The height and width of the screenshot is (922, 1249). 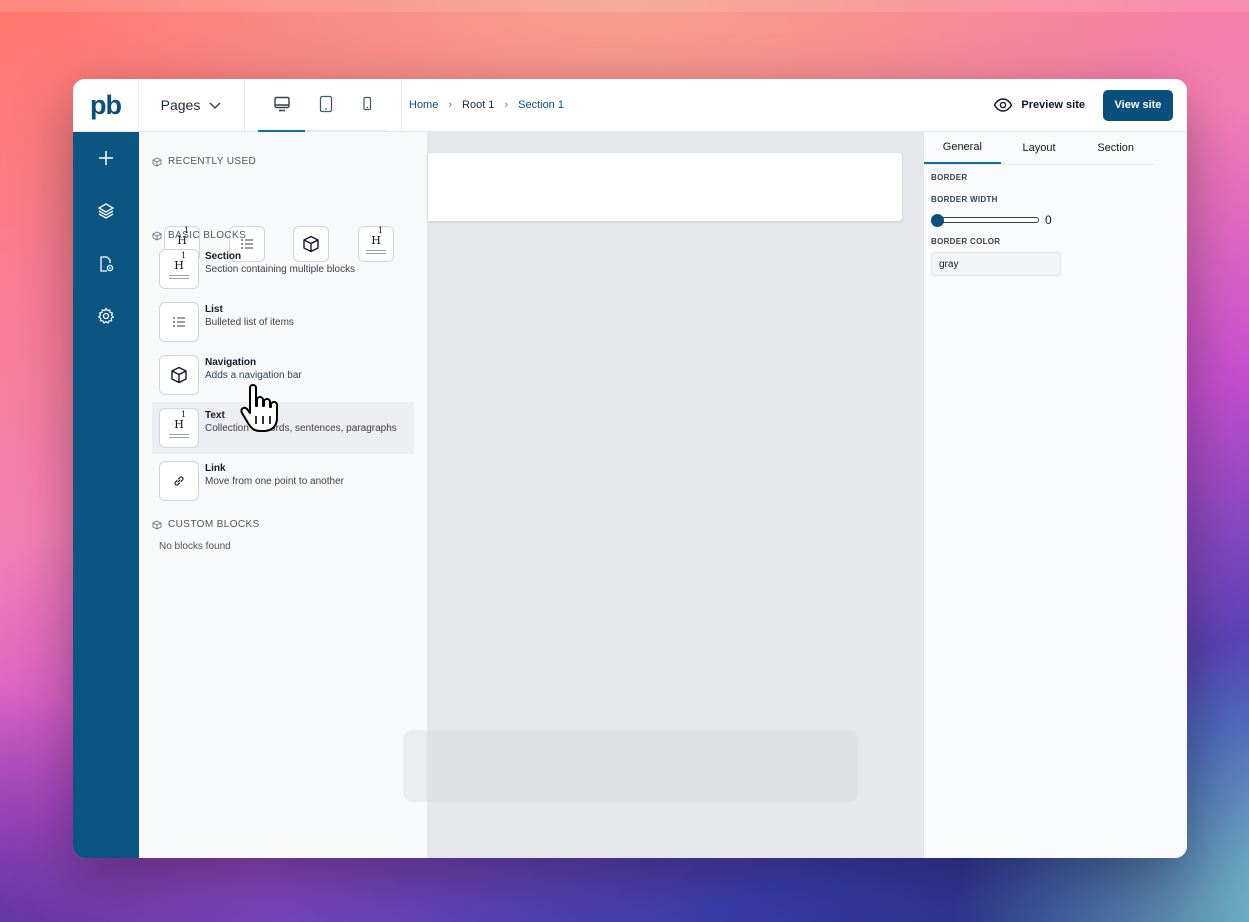 What do you see at coordinates (966, 241) in the screenshot?
I see `border-color-label: BORDER COLOR` at bounding box center [966, 241].